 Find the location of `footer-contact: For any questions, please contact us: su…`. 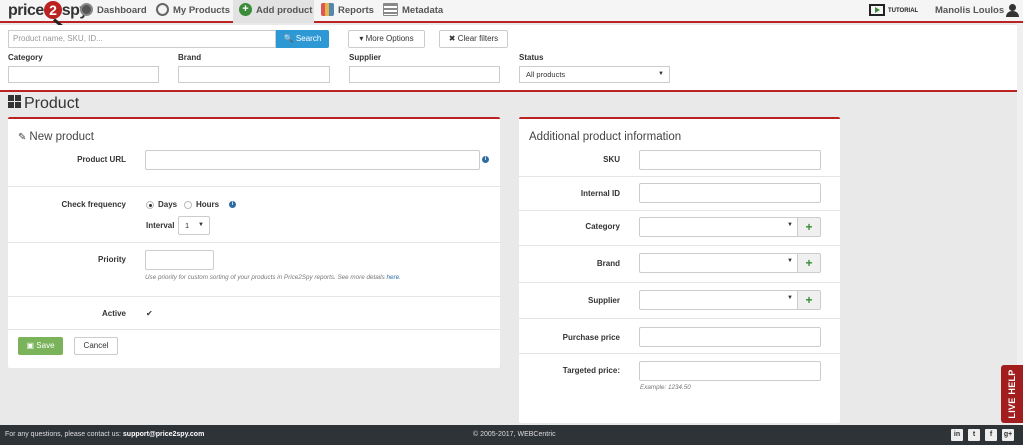

footer-contact: For any questions, please contact us: su… is located at coordinates (104, 435).